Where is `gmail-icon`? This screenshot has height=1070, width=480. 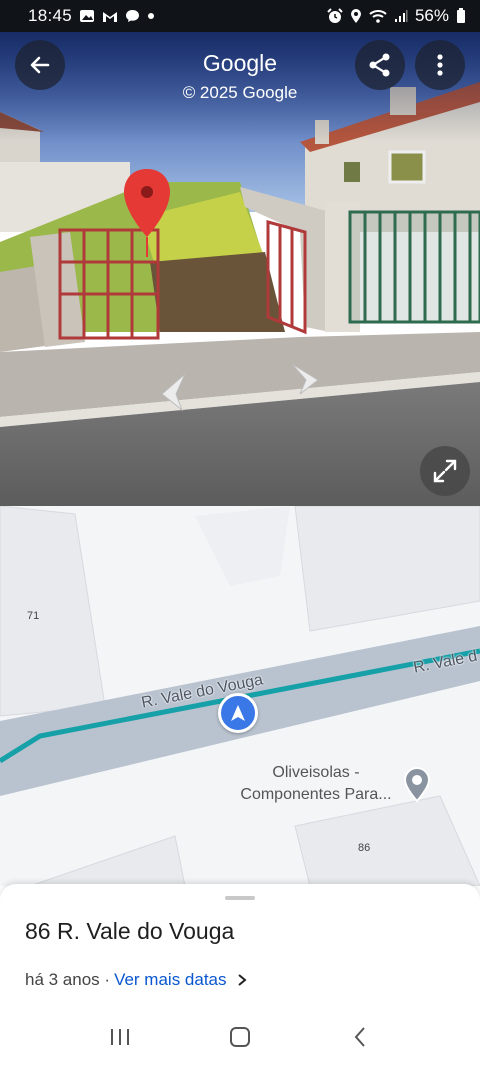
gmail-icon is located at coordinates (110, 16).